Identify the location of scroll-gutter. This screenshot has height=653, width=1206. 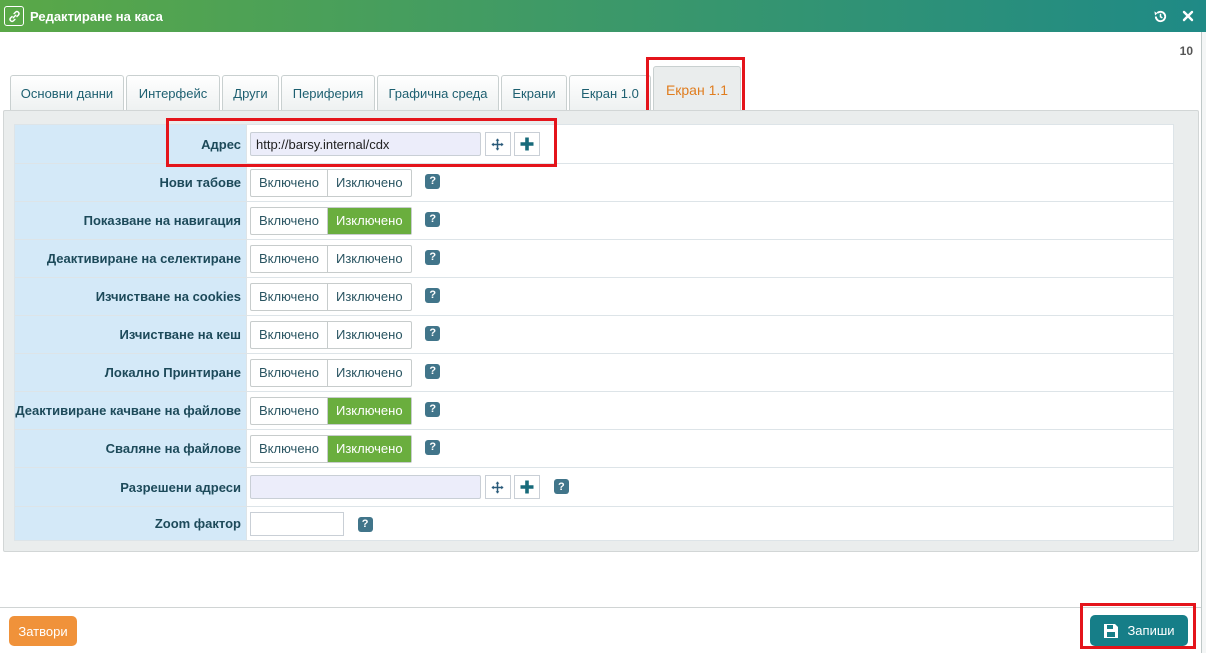
(1204, 342).